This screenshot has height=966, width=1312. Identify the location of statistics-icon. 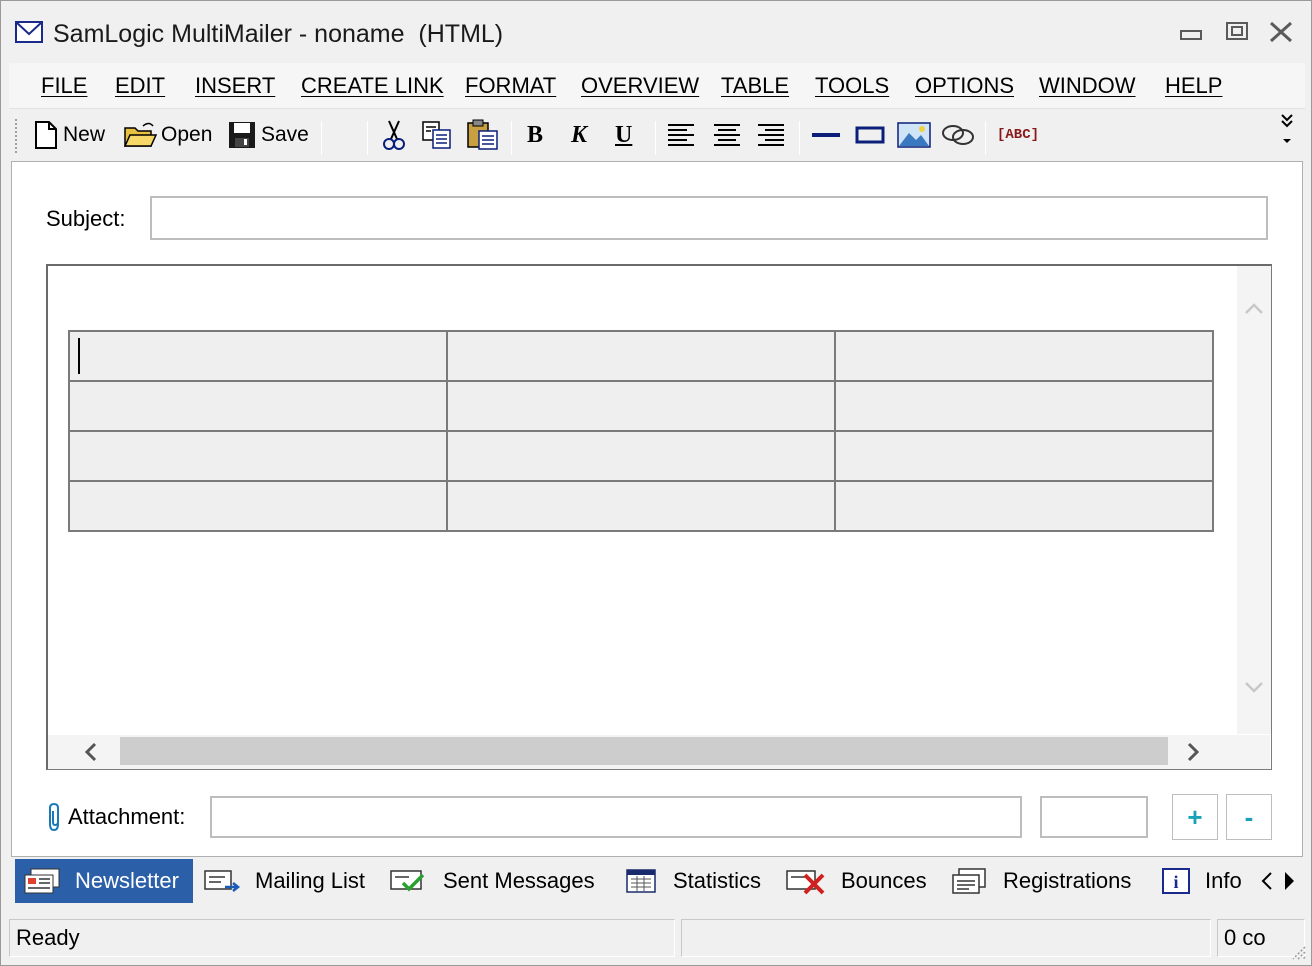
(641, 881).